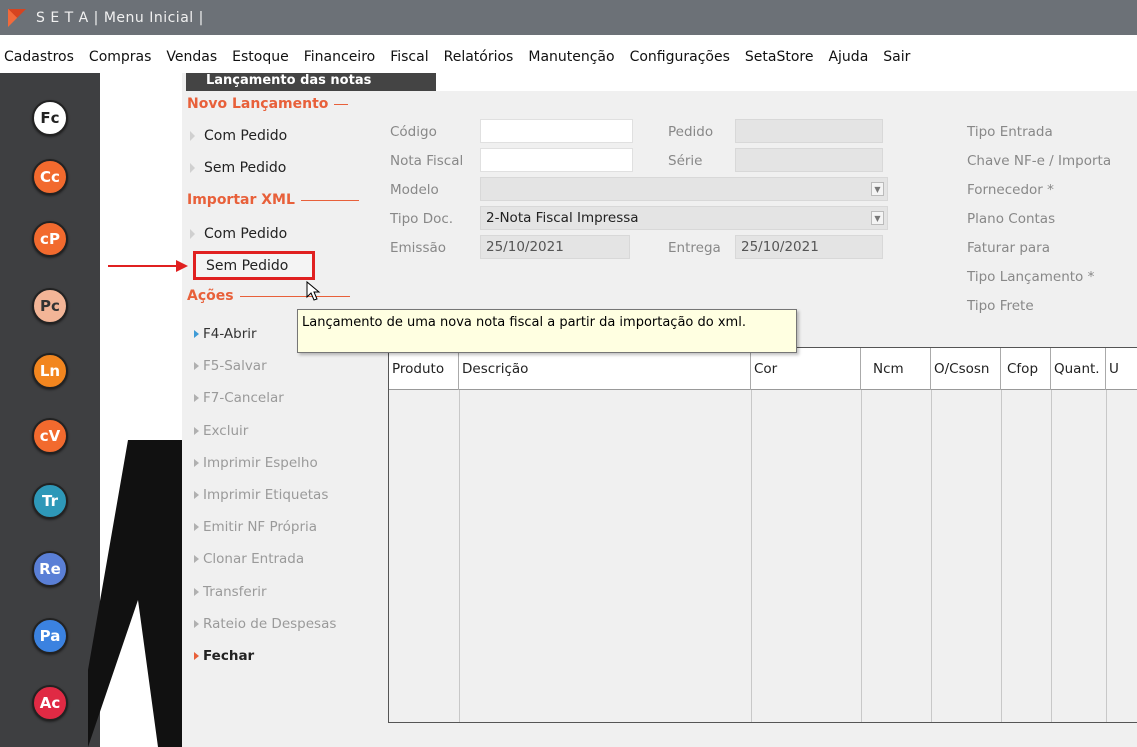 The image size is (1137, 747). I want to click on entrega-label: Entrega, so click(694, 248).